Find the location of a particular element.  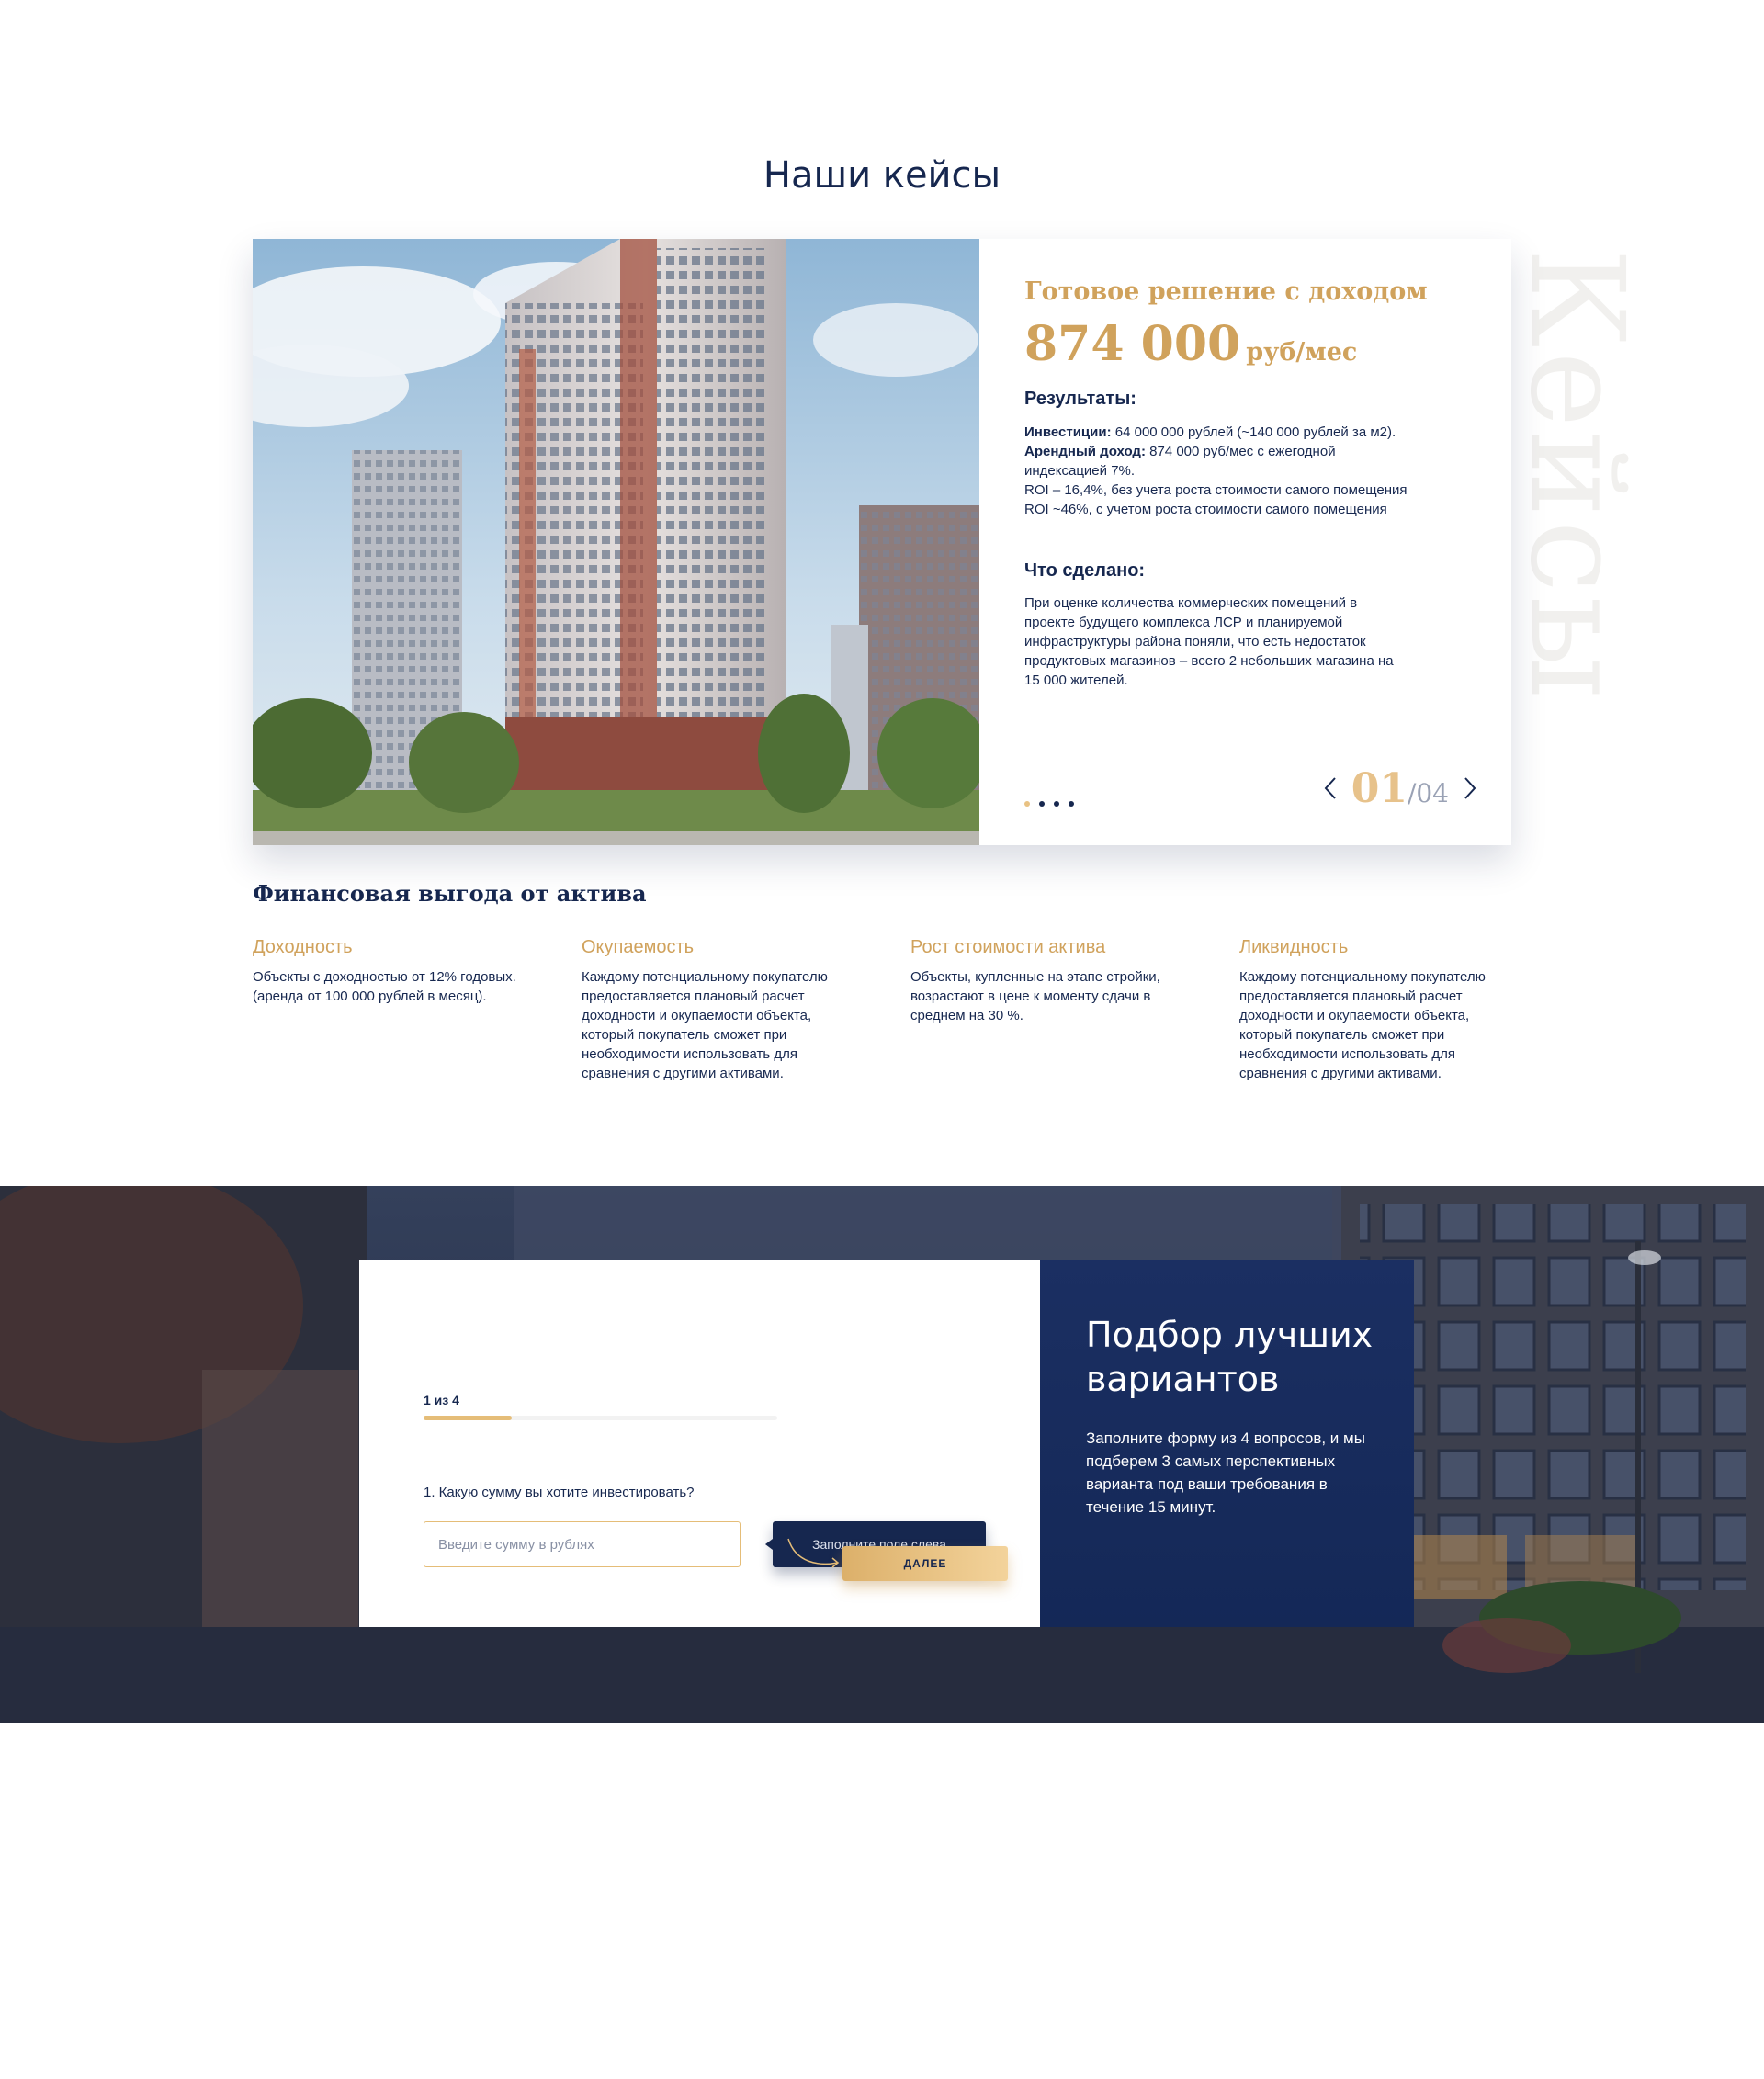

rent-label: Арендный доход: is located at coordinates (1085, 451).